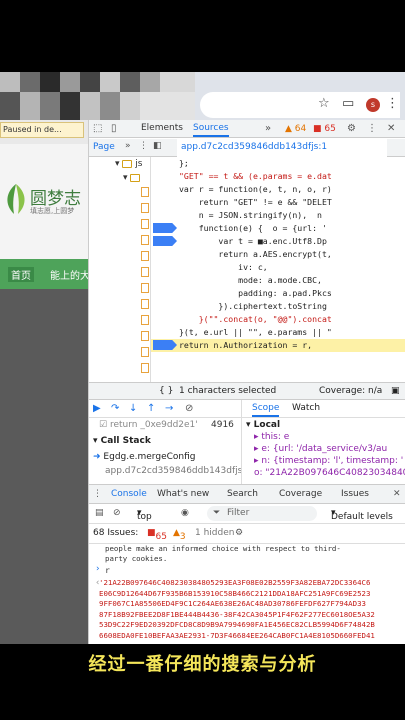 The height and width of the screenshot is (720, 405). What do you see at coordinates (306, 408) in the screenshot?
I see `tab-watch: Watch` at bounding box center [306, 408].